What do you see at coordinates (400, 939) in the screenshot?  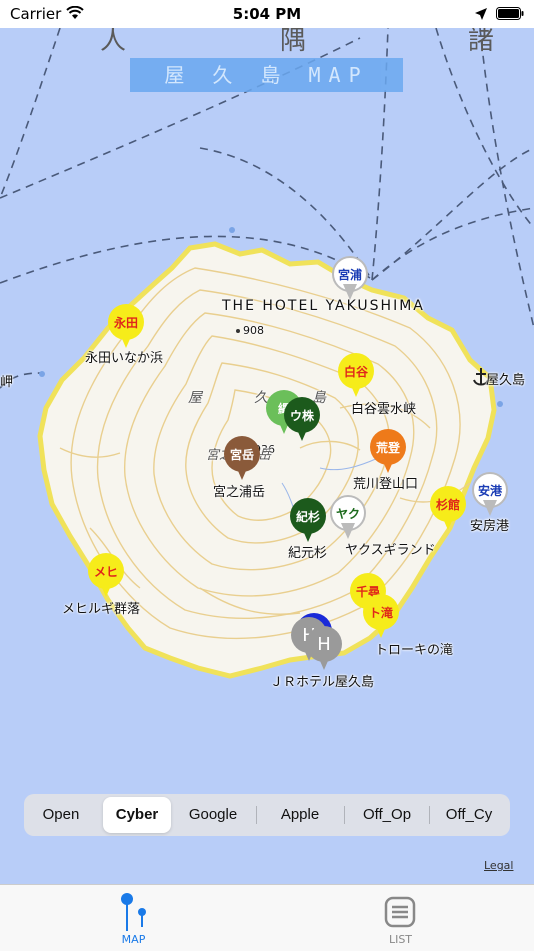 I see `tab-list-label: LIST` at bounding box center [400, 939].